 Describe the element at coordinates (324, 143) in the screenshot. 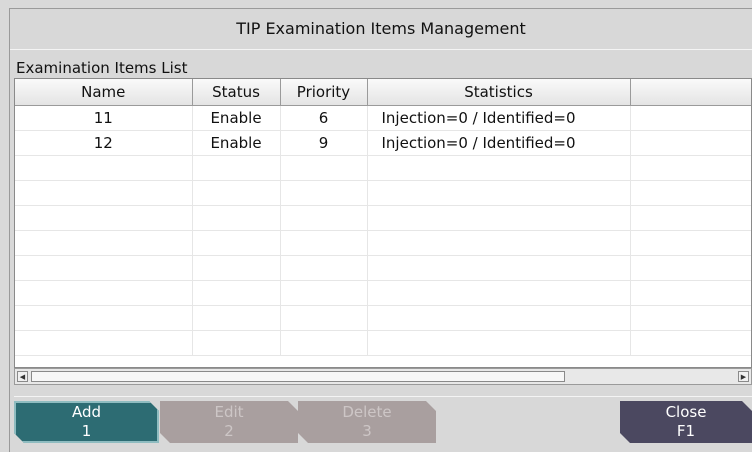

I see `cell-priority: 9` at that location.